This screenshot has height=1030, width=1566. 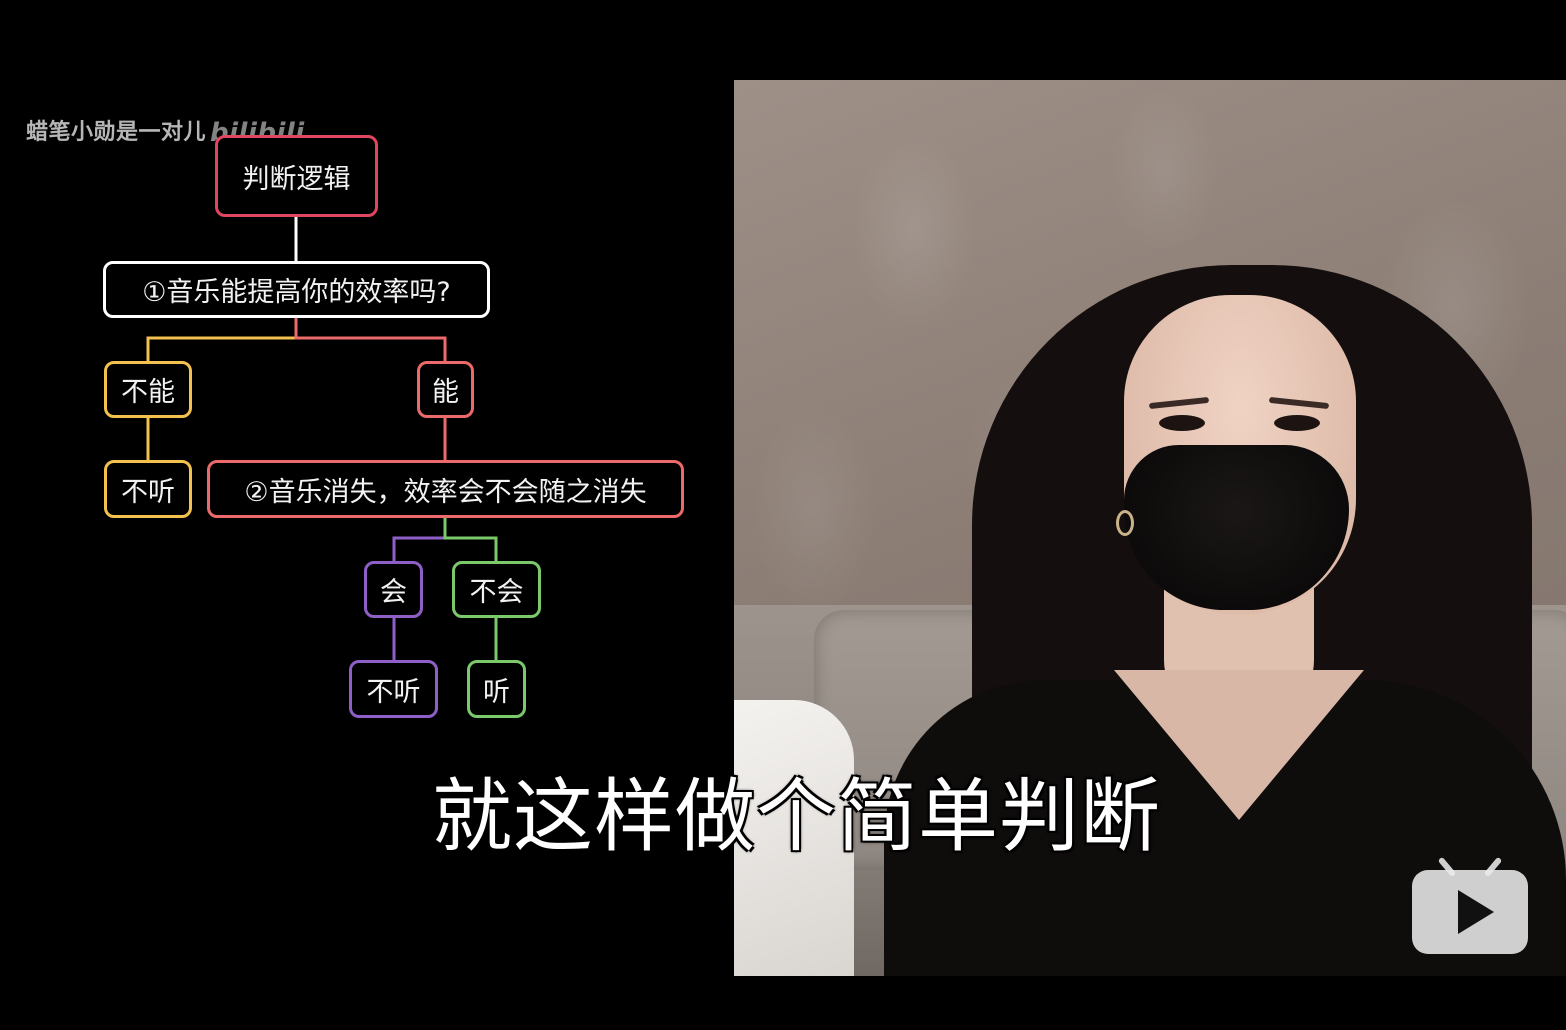 I want to click on flow-node-dont-listen-2: 不听, so click(x=393, y=689).